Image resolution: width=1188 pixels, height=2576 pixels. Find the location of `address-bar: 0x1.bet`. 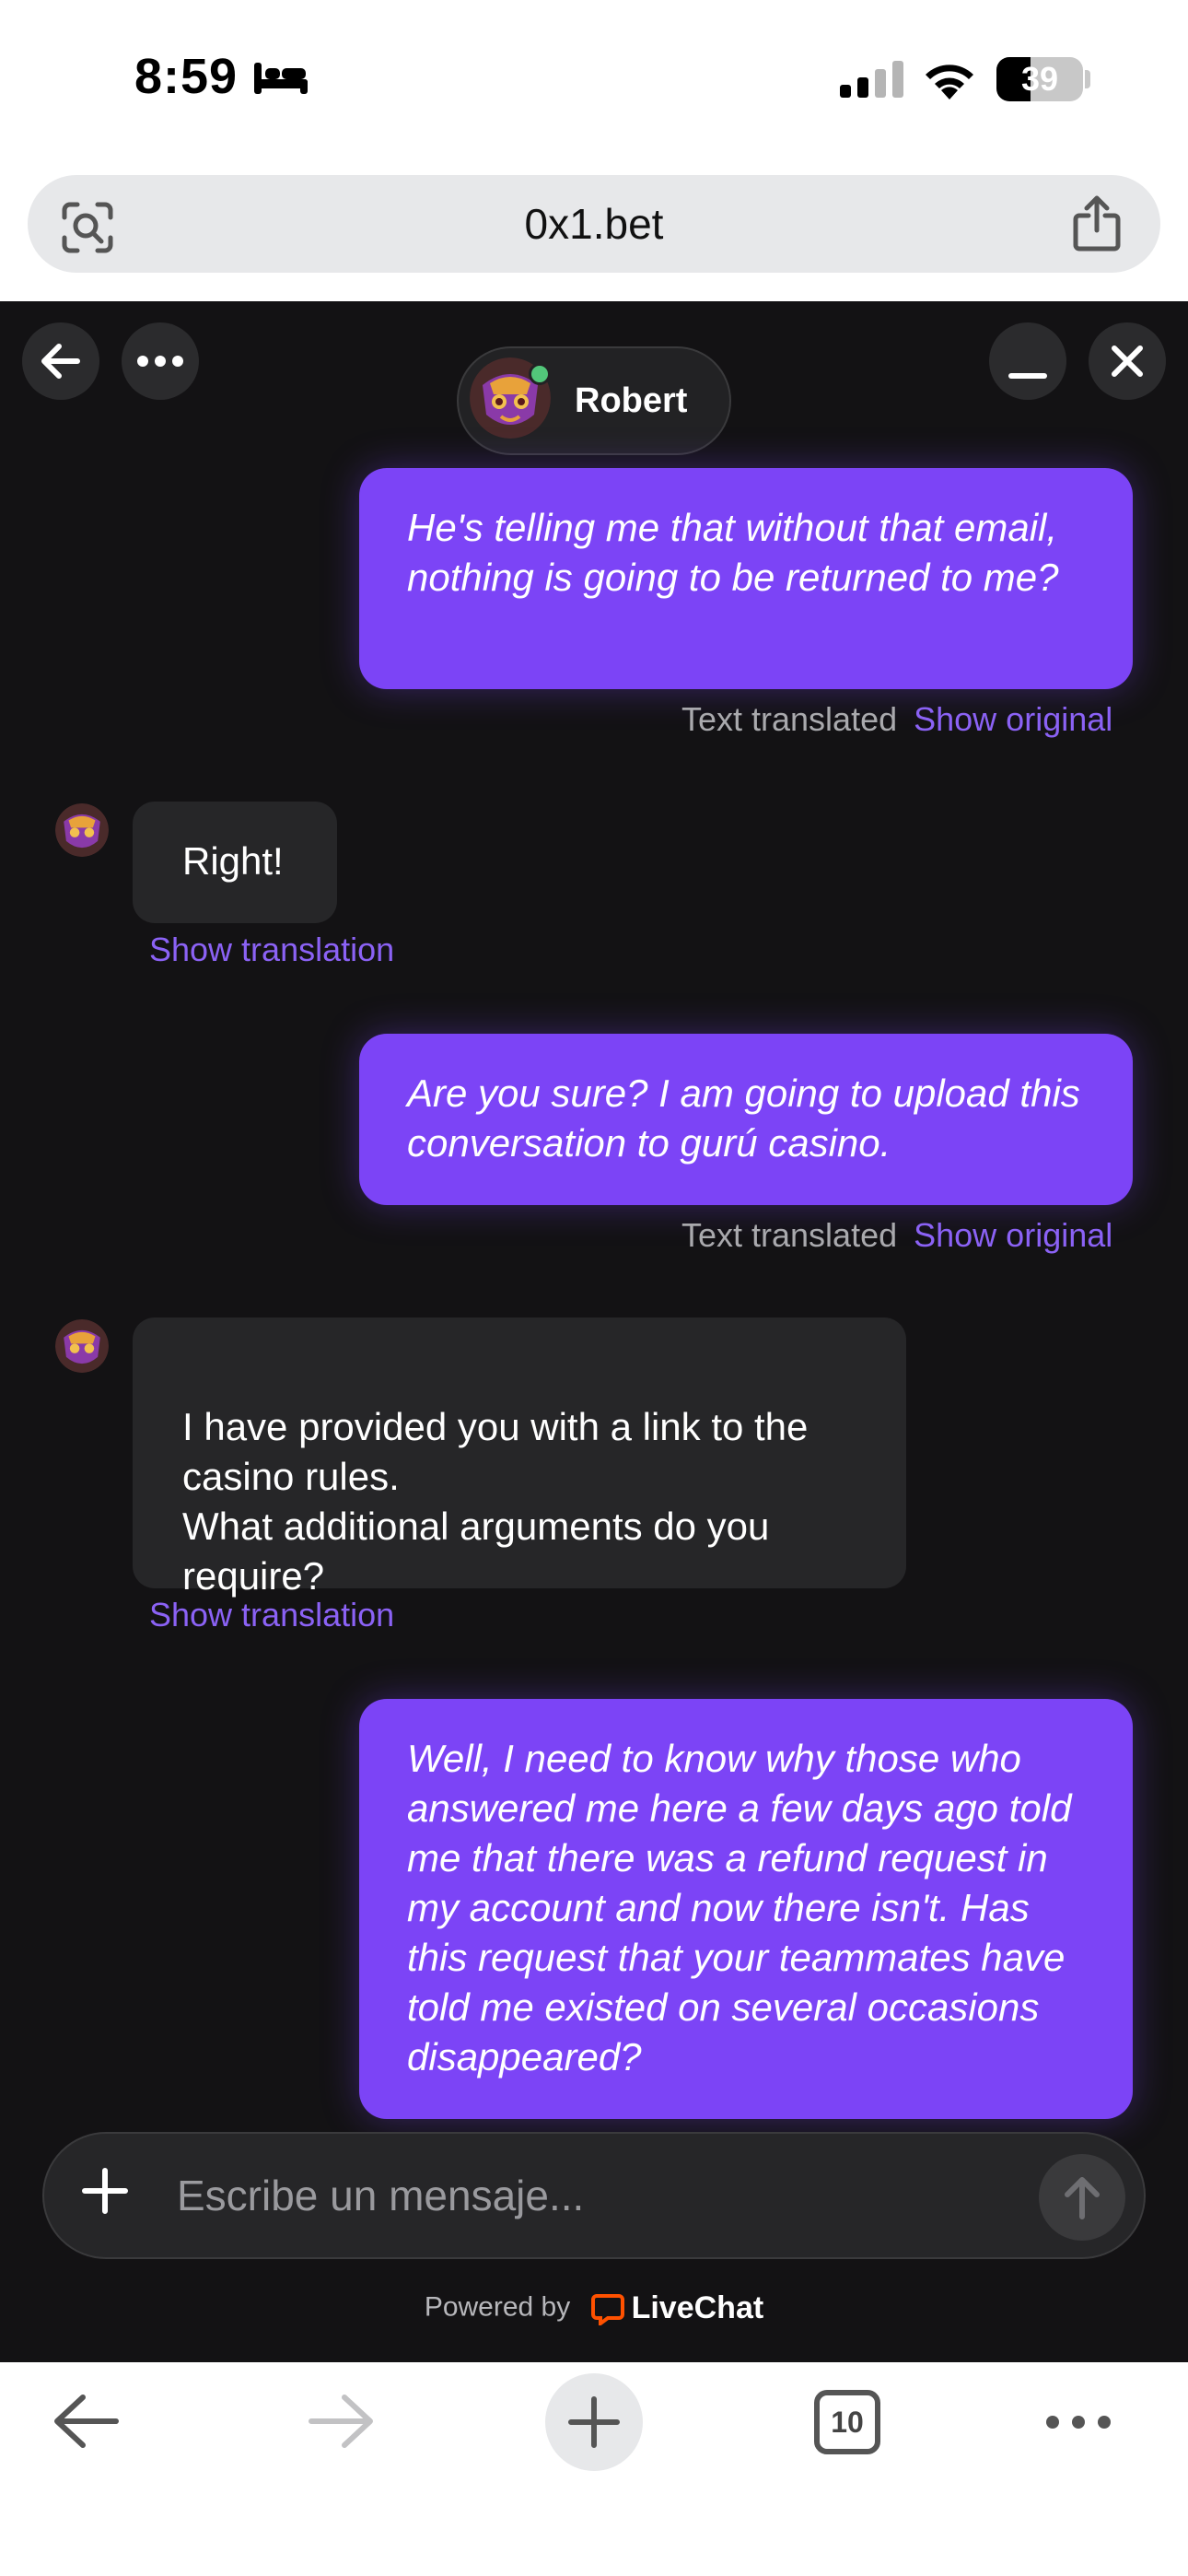

address-bar: 0x1.bet is located at coordinates (594, 224).